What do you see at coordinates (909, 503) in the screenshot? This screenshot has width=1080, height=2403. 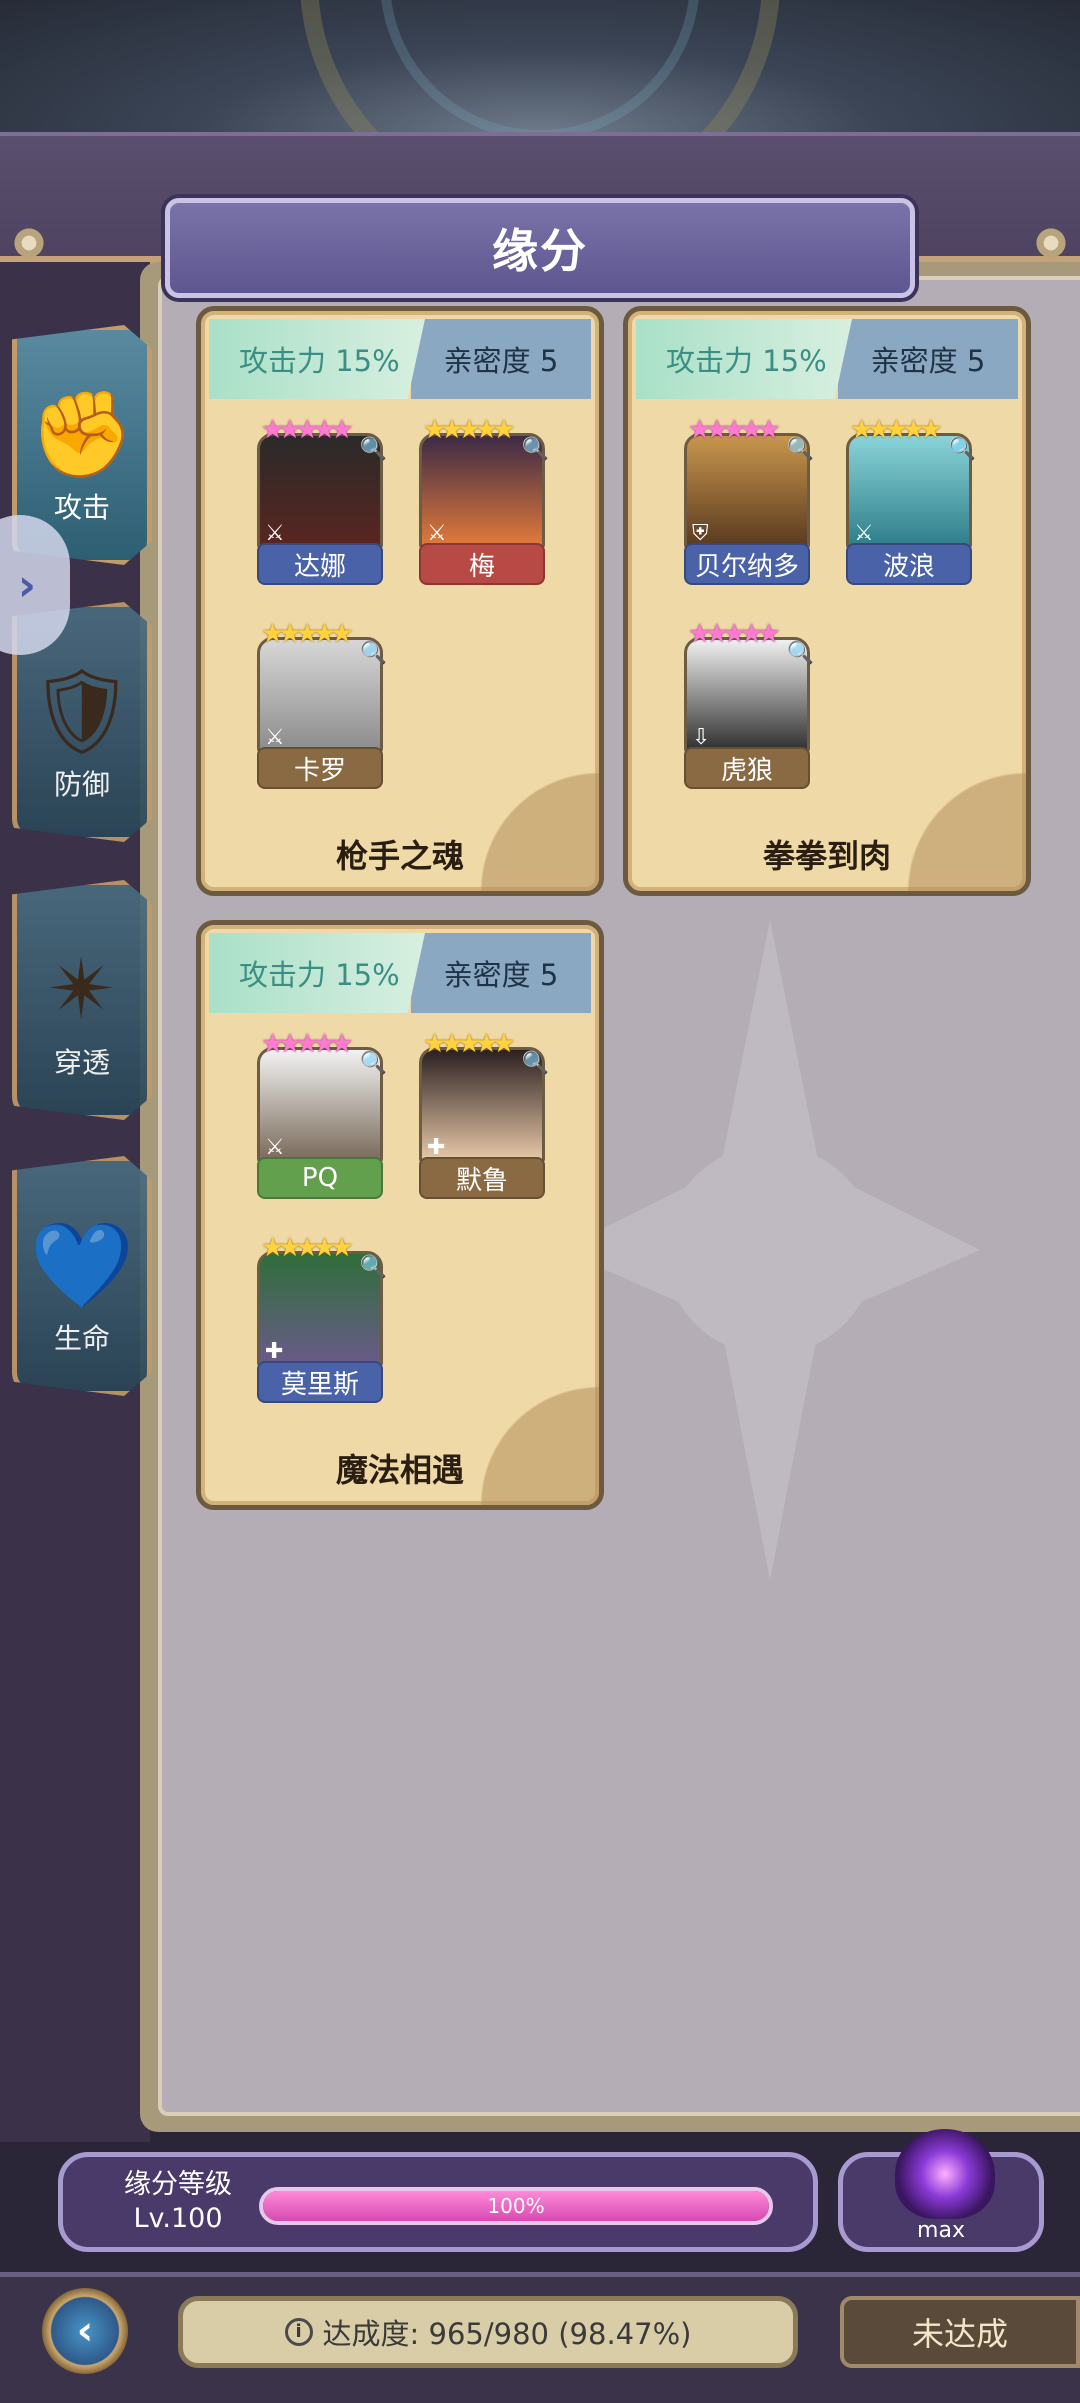 I see `hero-slot: ★★★★★ 🔍 ⚔ 波浪` at bounding box center [909, 503].